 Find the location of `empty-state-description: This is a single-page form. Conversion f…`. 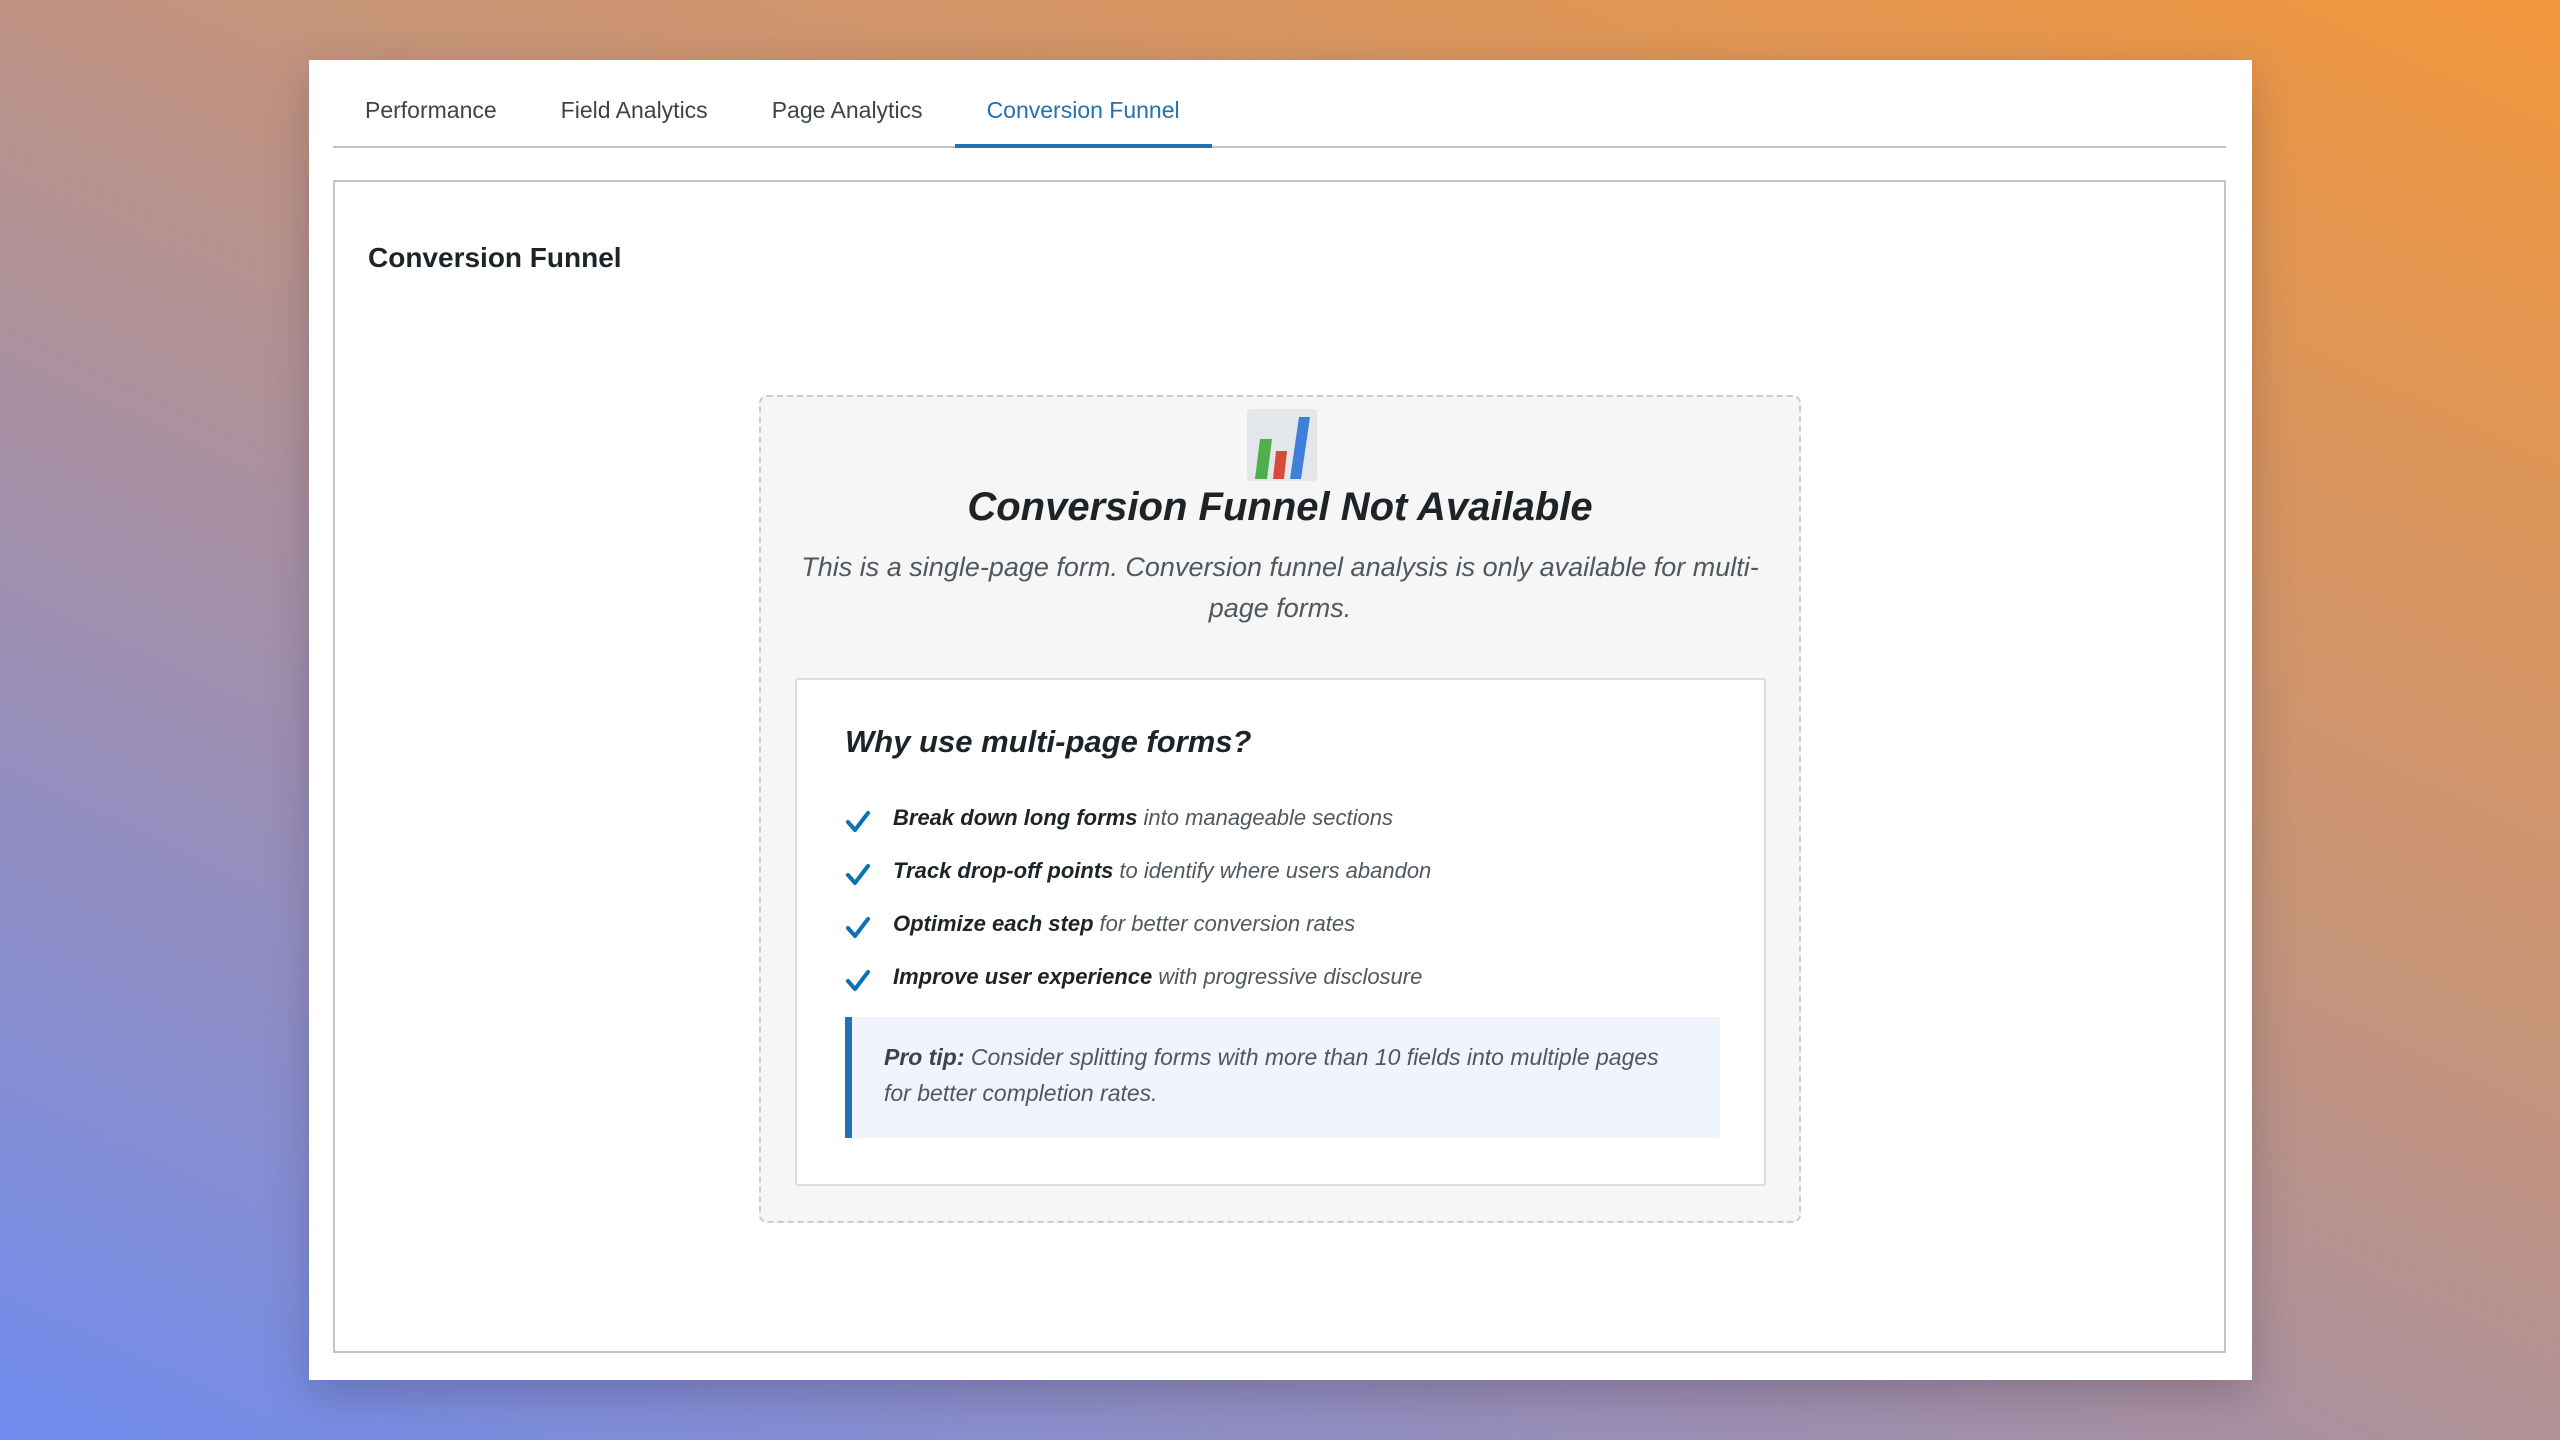

empty-state-description: This is a single-page form. Conversion f… is located at coordinates (1280, 587).